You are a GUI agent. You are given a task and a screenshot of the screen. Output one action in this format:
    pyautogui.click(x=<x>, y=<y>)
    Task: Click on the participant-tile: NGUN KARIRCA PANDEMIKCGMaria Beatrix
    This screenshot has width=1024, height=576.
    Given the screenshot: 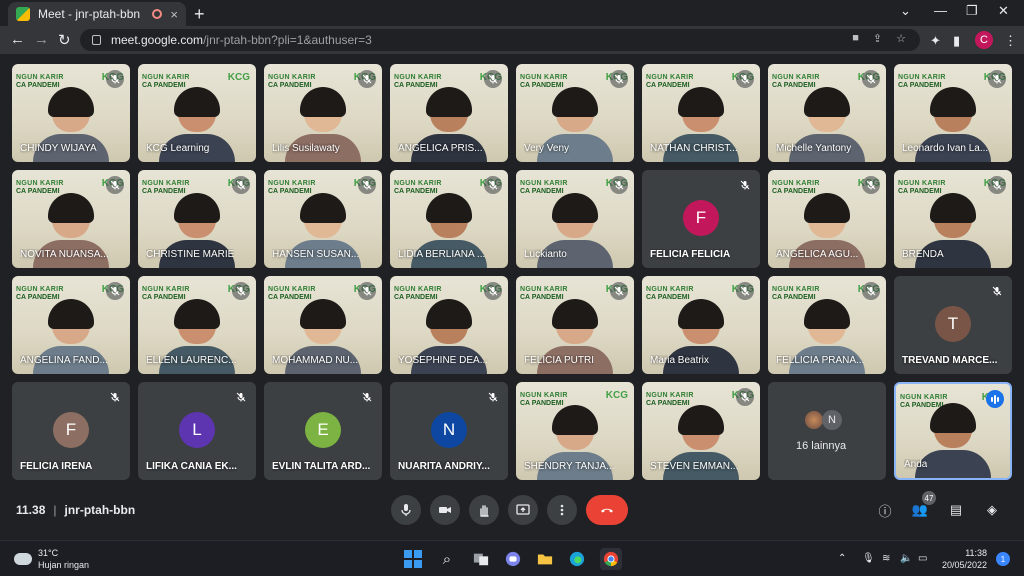 What is the action you would take?
    pyautogui.click(x=701, y=325)
    